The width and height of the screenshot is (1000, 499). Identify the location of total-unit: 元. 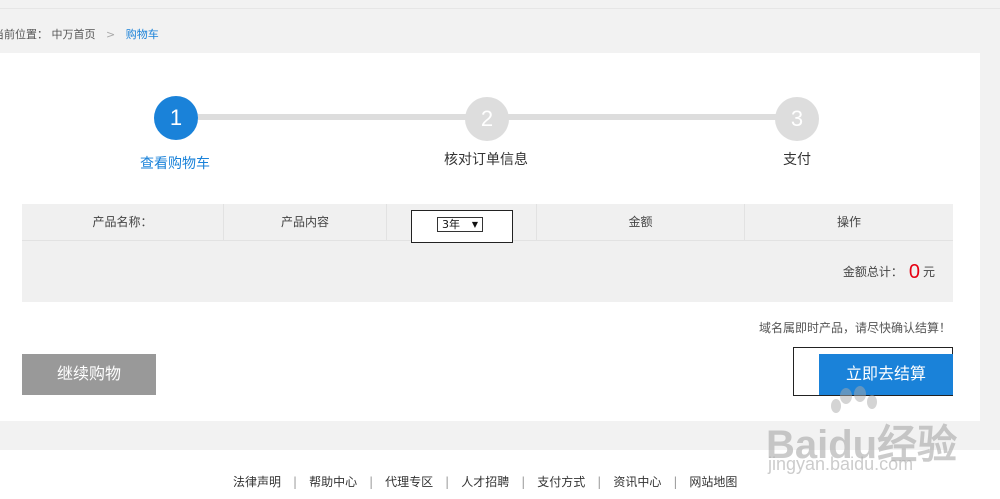
(928, 272).